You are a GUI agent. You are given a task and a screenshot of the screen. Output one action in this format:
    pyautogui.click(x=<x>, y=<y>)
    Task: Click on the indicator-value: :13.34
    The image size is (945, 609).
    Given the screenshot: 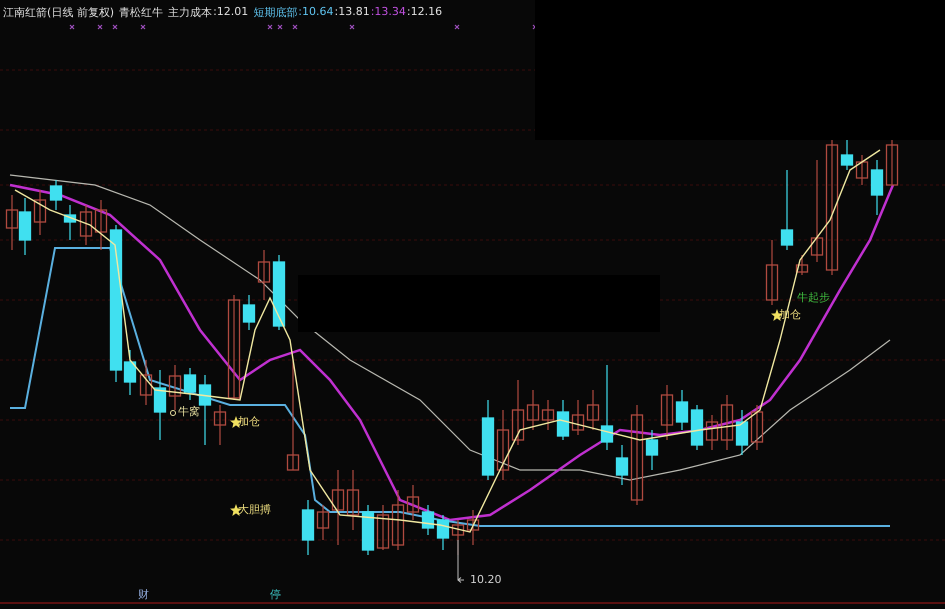 What is the action you would take?
    pyautogui.click(x=388, y=12)
    